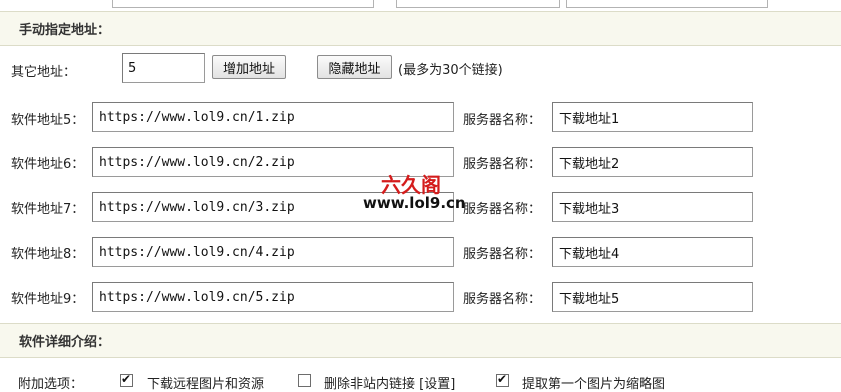 This screenshot has width=841, height=392. Describe the element at coordinates (65, 30) in the screenshot. I see `section-title: 手动指定地址：` at that location.